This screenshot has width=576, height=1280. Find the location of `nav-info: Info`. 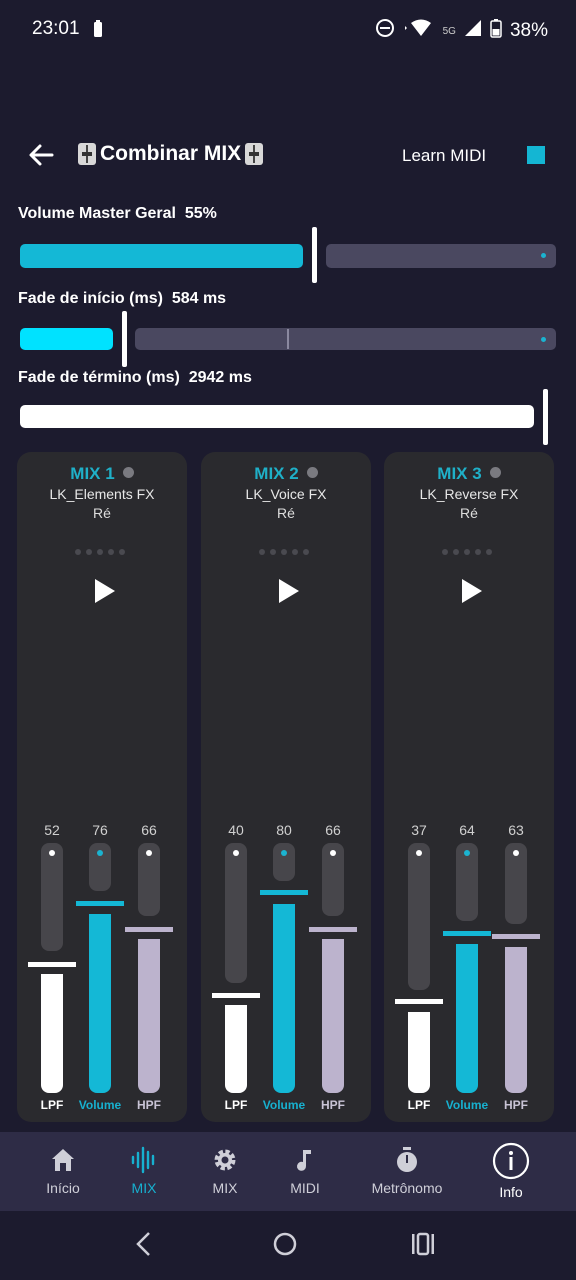

nav-info: Info is located at coordinates (511, 1171).